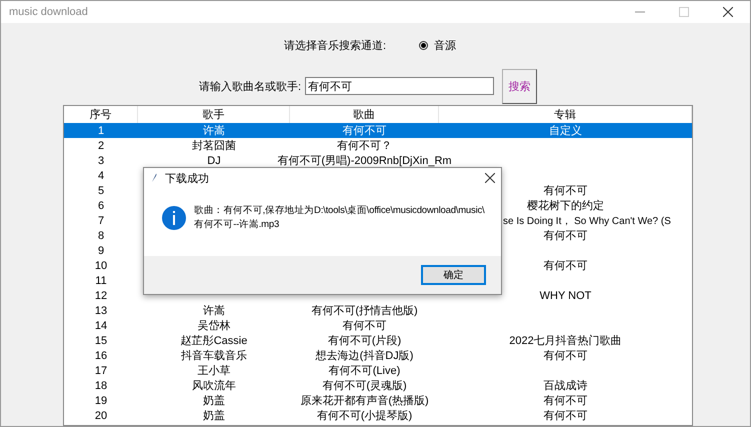  What do you see at coordinates (101, 296) in the screenshot?
I see `table-cell: 12` at bounding box center [101, 296].